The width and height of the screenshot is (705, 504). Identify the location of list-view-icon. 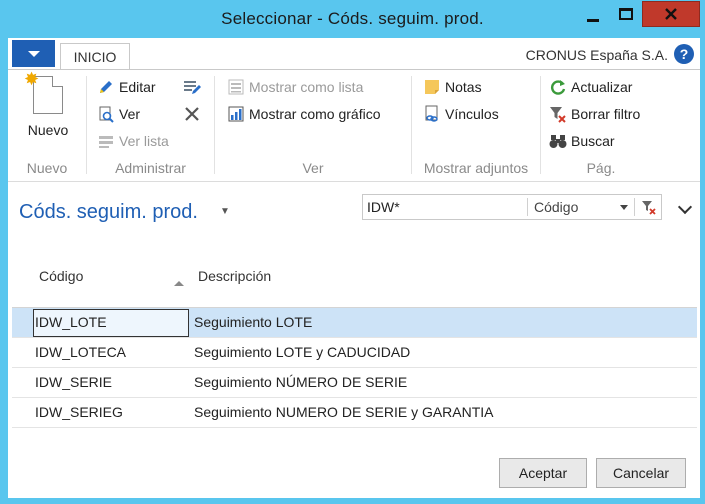
(236, 87).